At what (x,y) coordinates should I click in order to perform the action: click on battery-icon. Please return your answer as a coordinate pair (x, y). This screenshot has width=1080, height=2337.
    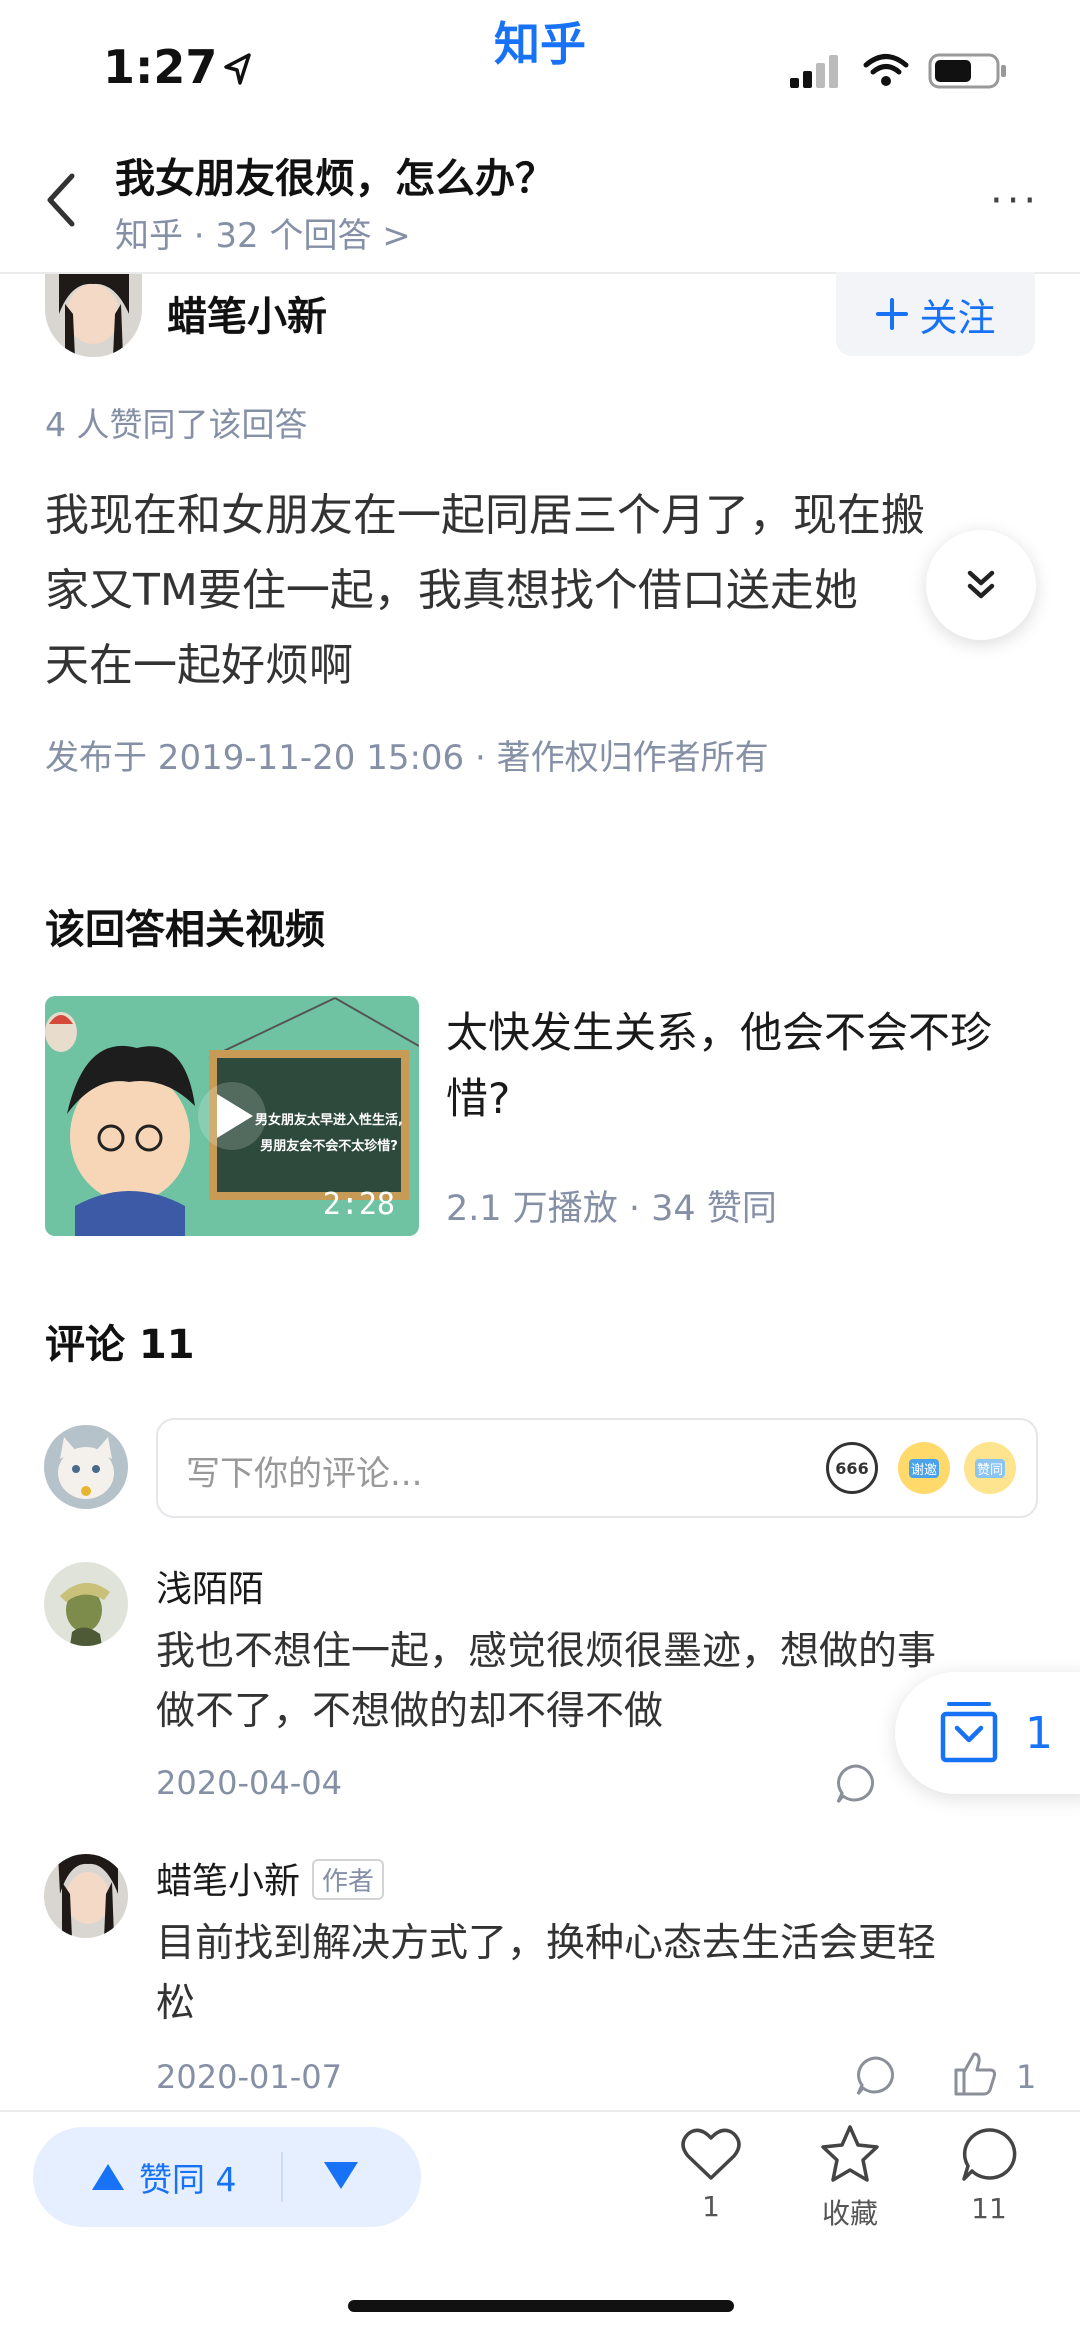
    Looking at the image, I should click on (967, 71).